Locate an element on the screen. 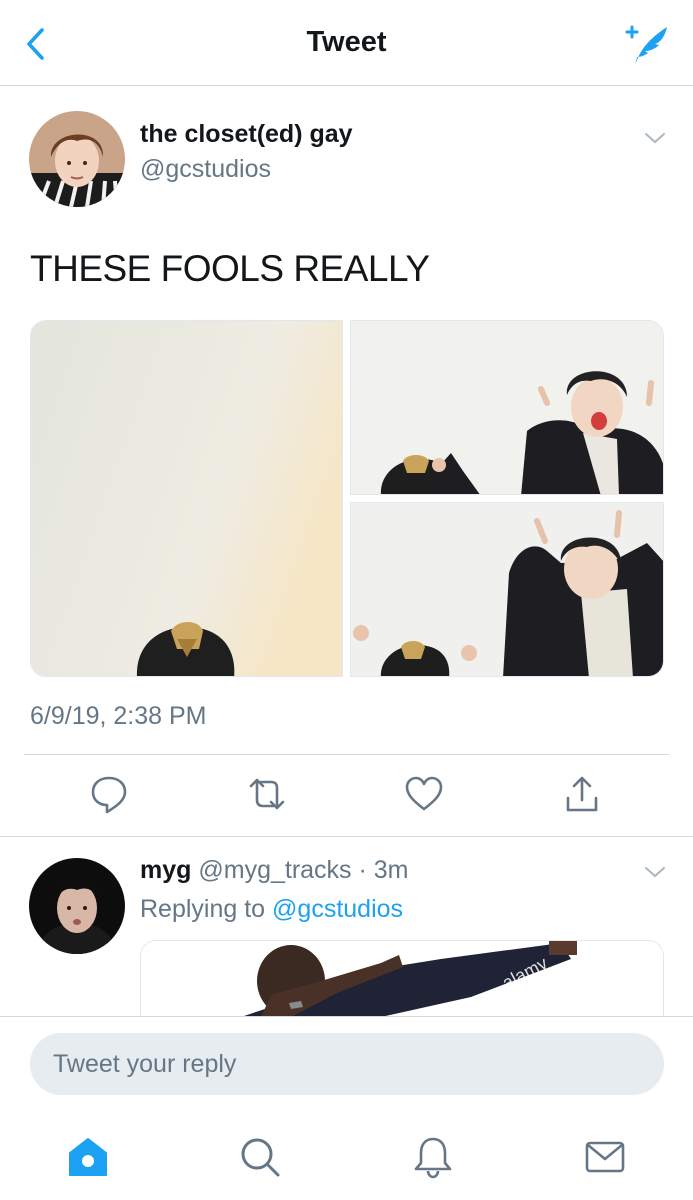 This screenshot has width=693, height=1200. retweet-icon is located at coordinates (267, 794).